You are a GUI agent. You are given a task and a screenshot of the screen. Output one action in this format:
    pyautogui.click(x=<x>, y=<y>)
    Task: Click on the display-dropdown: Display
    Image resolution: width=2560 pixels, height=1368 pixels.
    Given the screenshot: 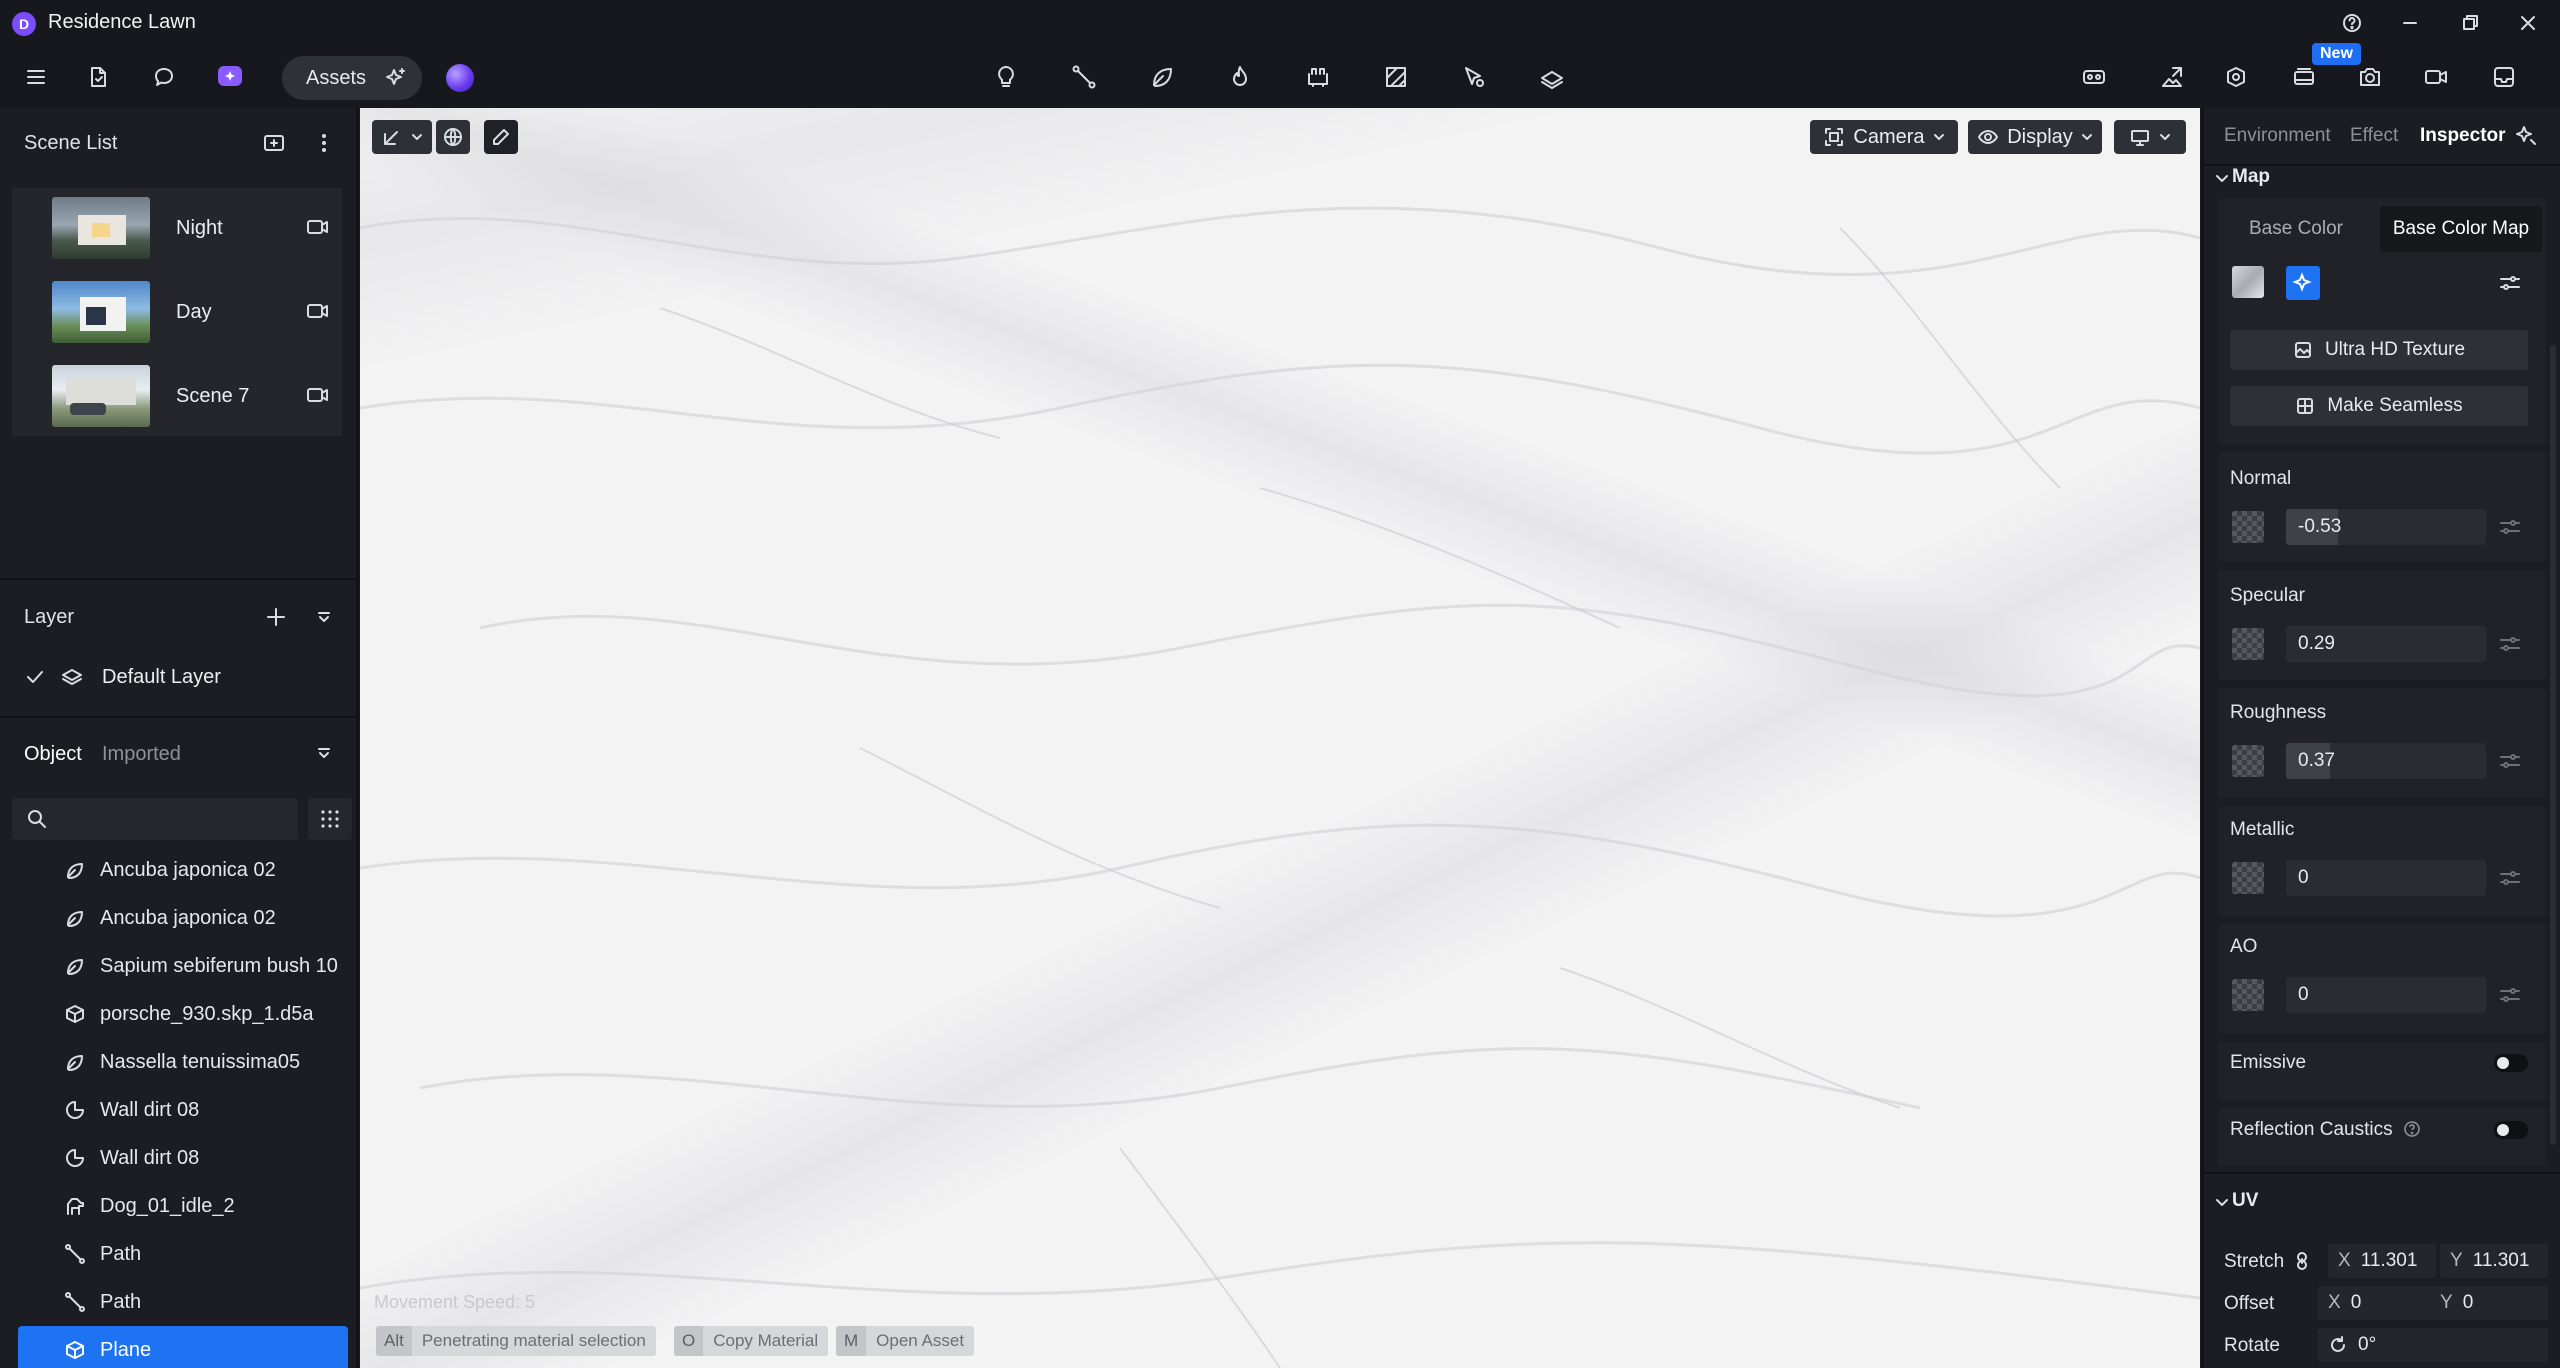 What is the action you would take?
    pyautogui.click(x=2035, y=137)
    